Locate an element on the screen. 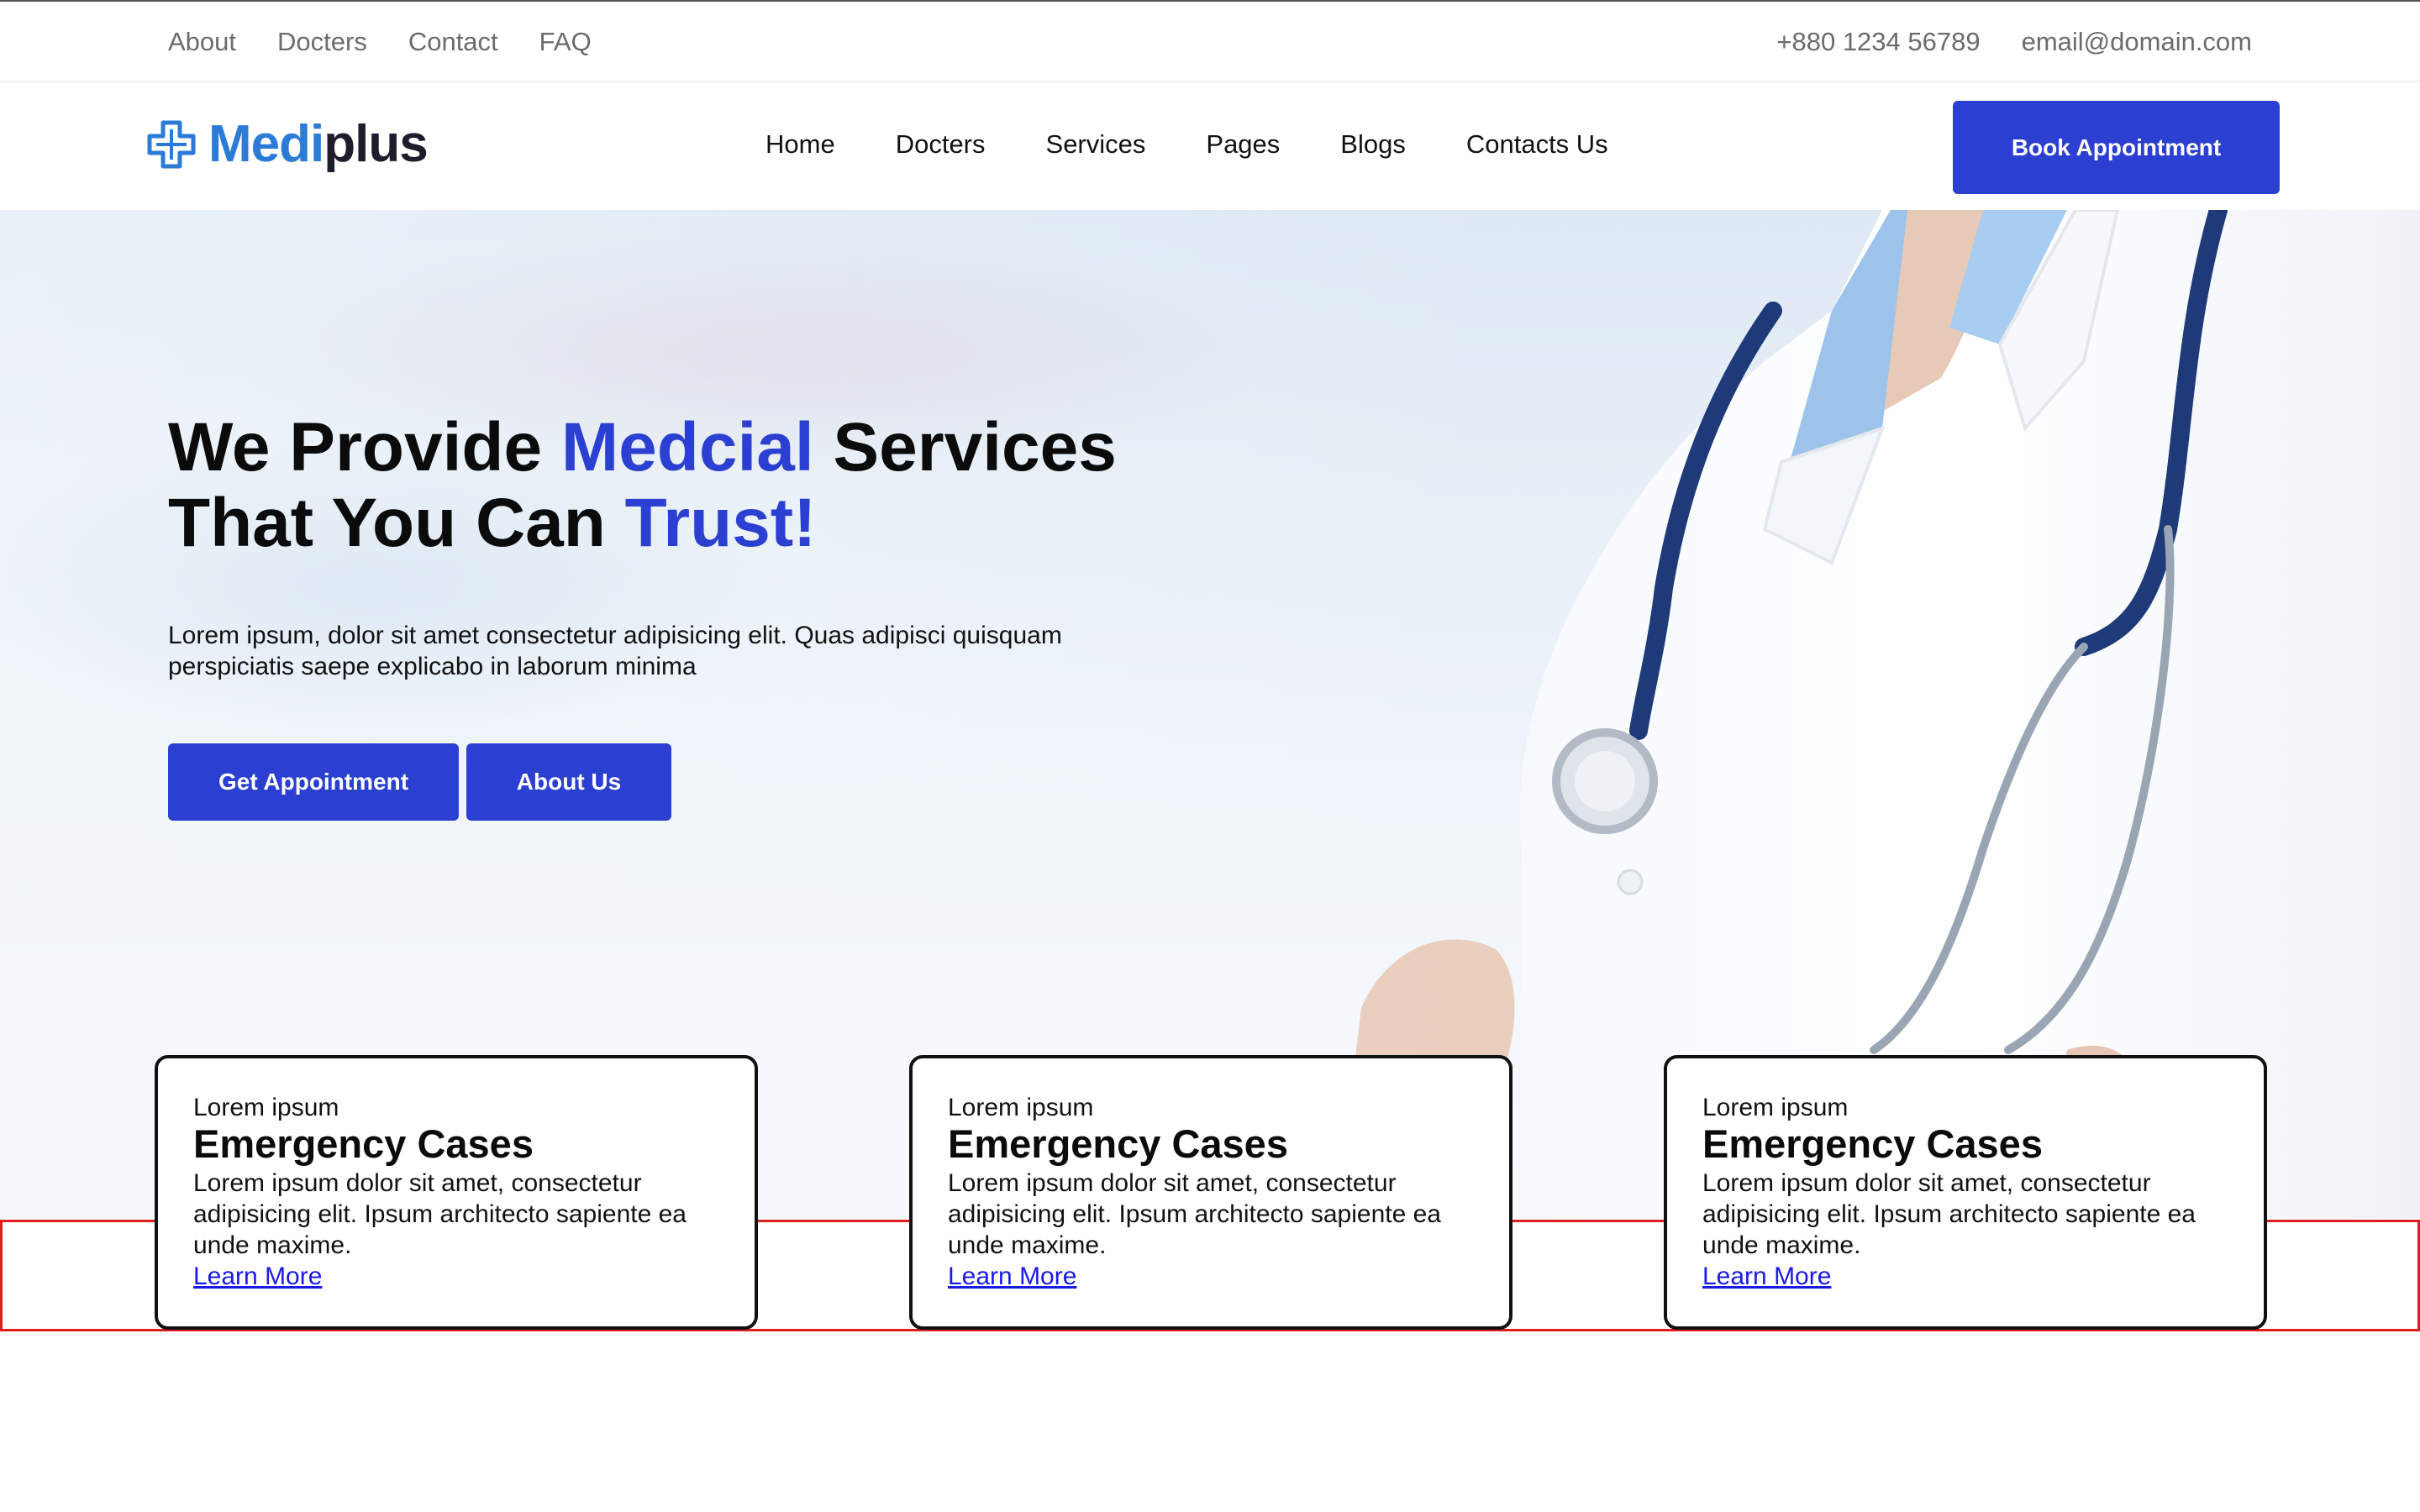 The width and height of the screenshot is (2420, 1512). book-appointment-button: Book Appointment is located at coordinates (2116, 147).